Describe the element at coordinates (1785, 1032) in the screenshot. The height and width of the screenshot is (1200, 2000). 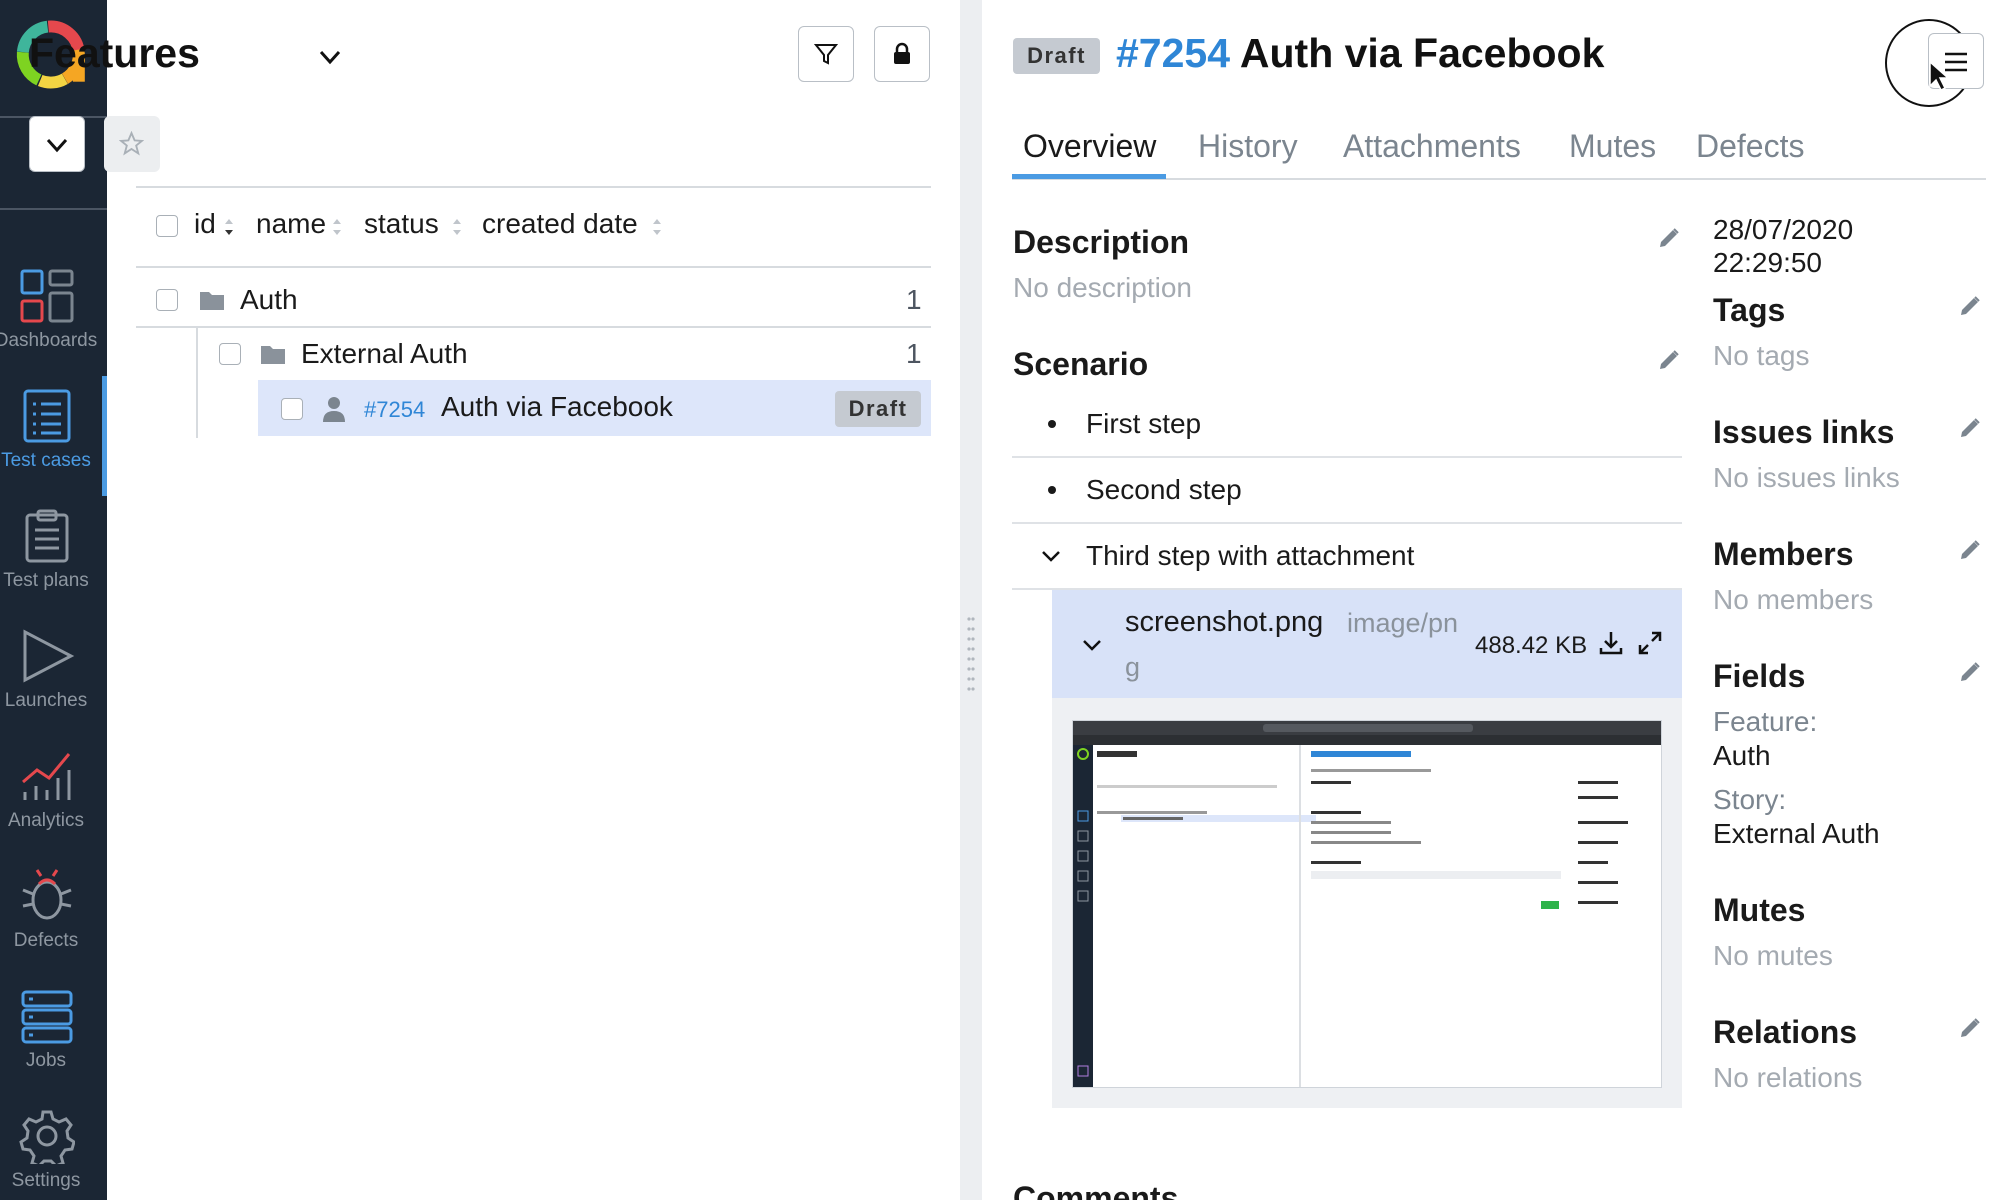
I see `relations-title: Relations` at that location.